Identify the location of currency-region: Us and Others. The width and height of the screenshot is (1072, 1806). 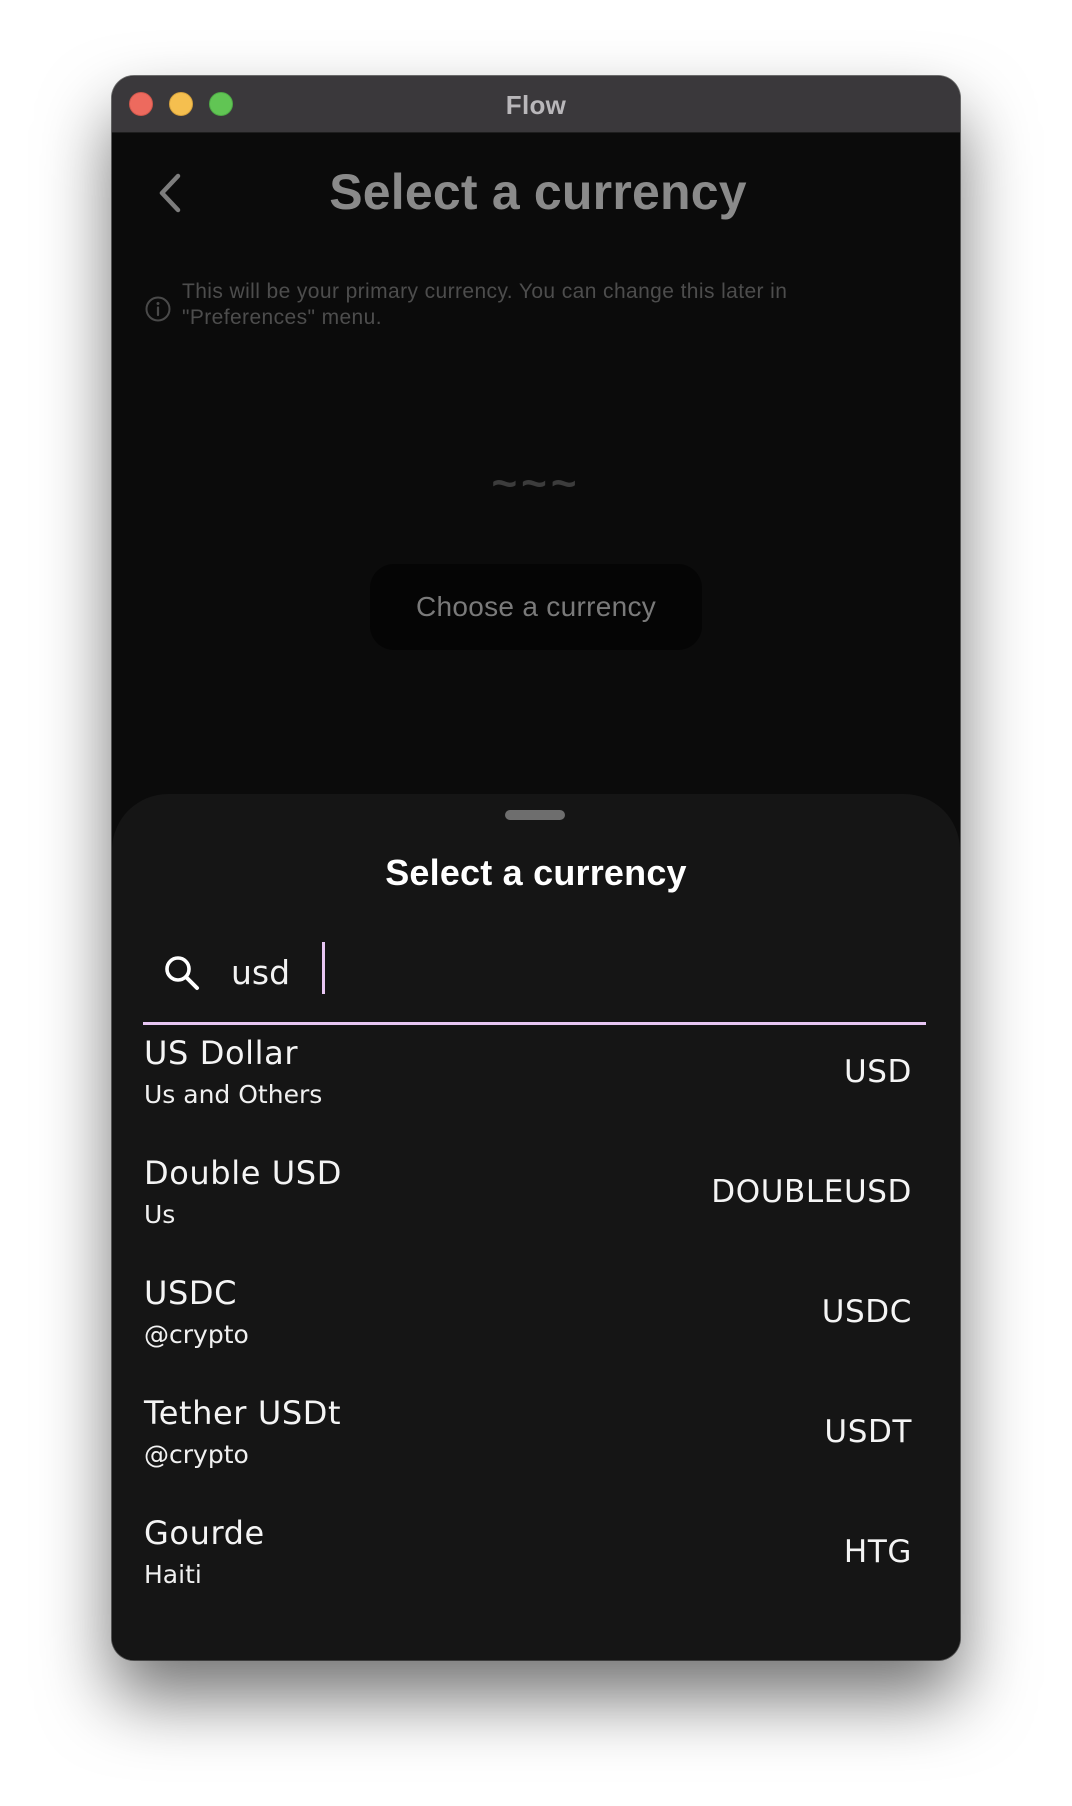
(233, 1094).